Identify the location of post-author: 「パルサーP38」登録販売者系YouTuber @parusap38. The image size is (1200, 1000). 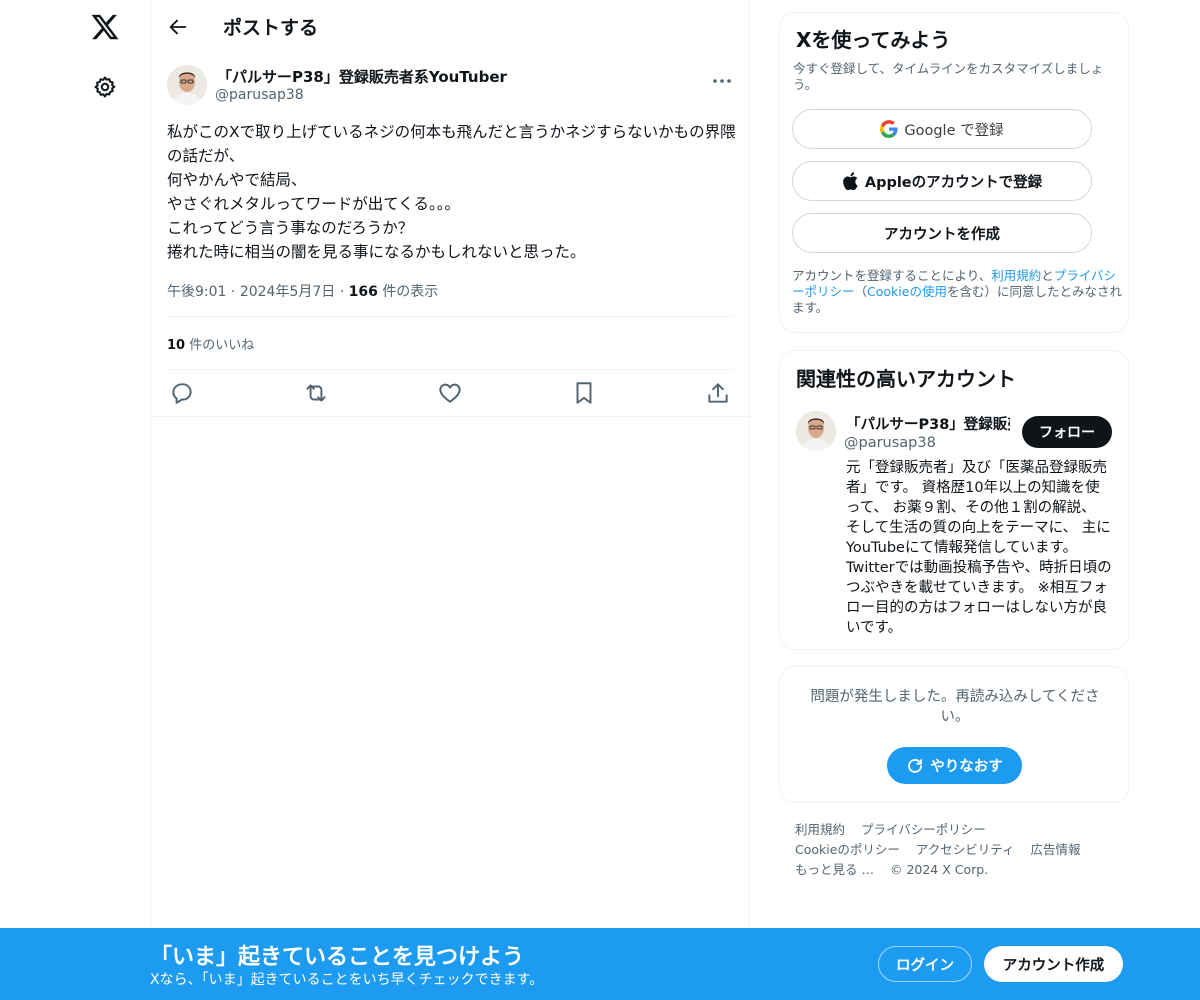
(450, 85).